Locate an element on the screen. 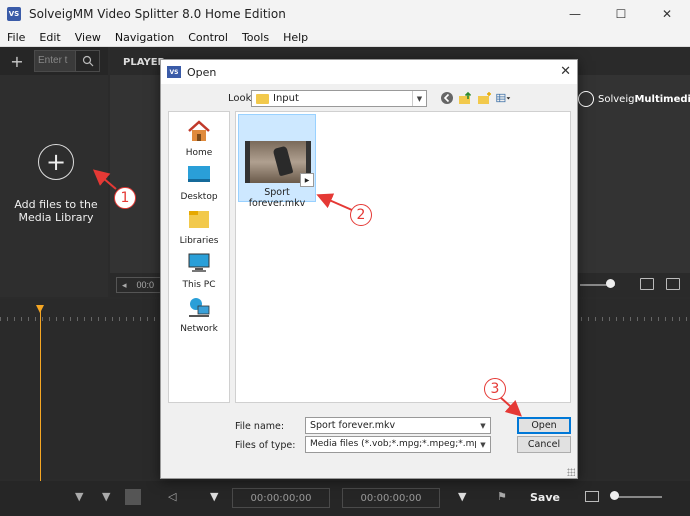 The image size is (690, 516). annotation-marker-1: 1 is located at coordinates (125, 198).